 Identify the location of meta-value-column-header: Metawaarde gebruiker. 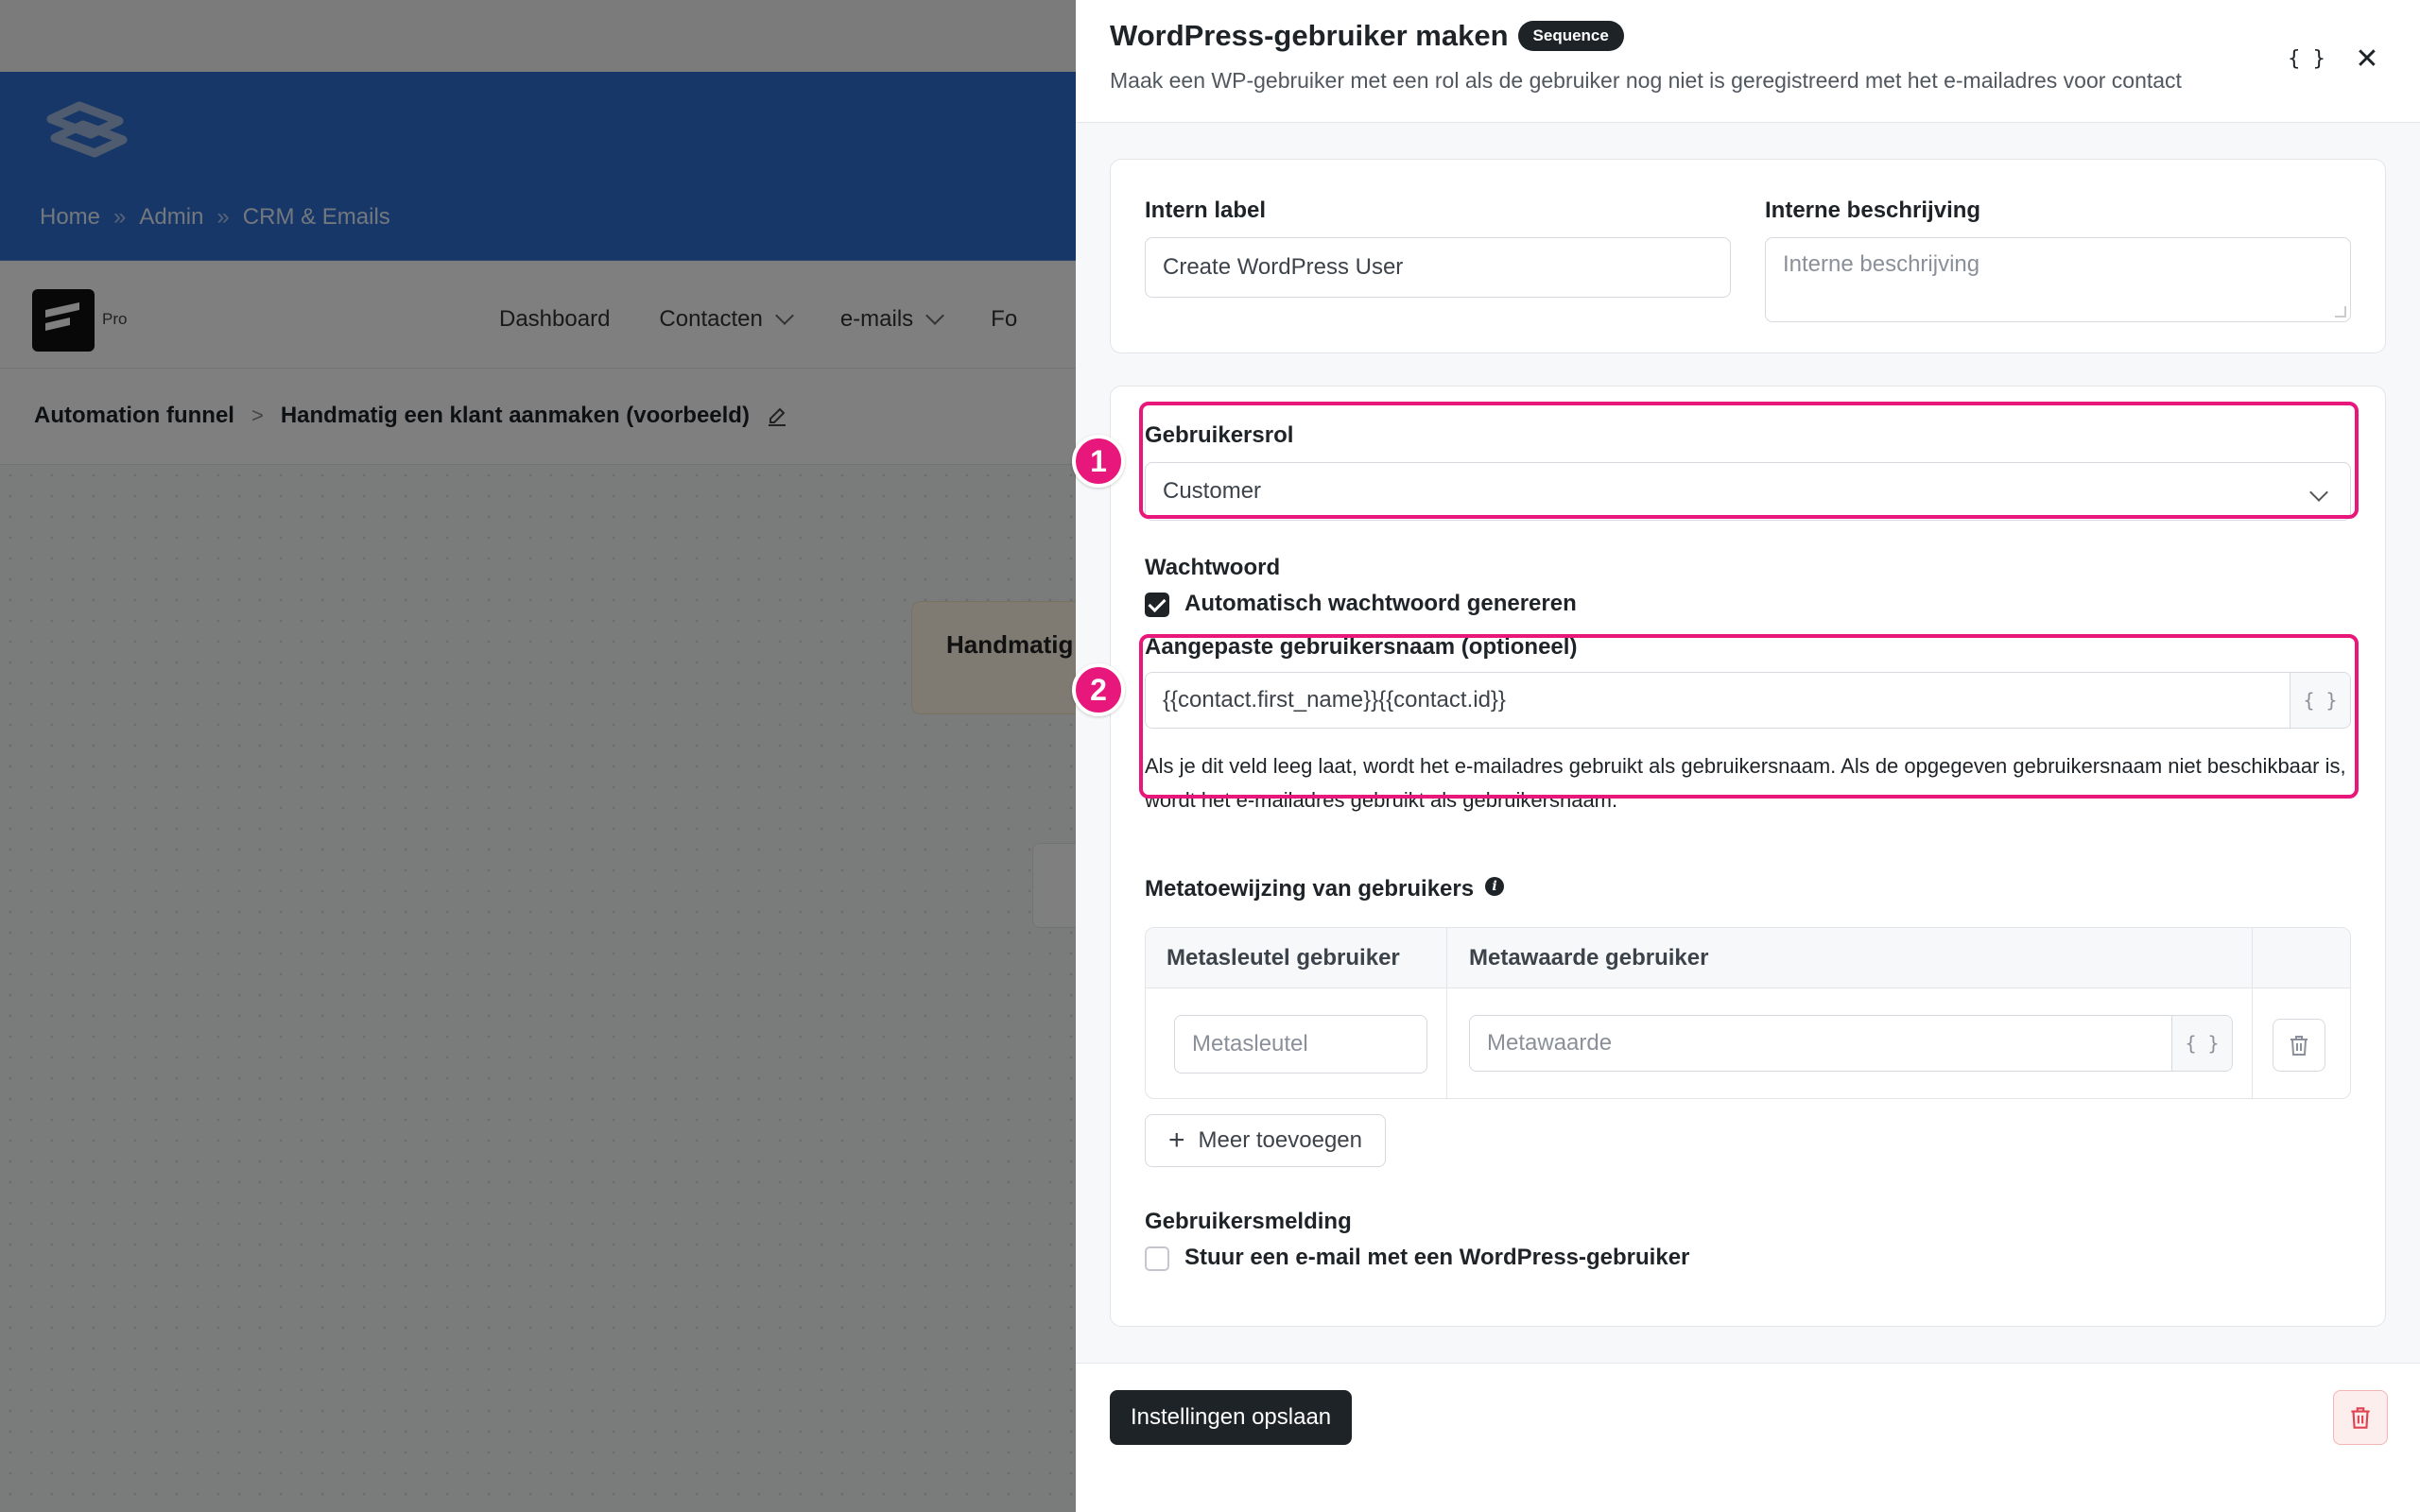
(1589, 958).